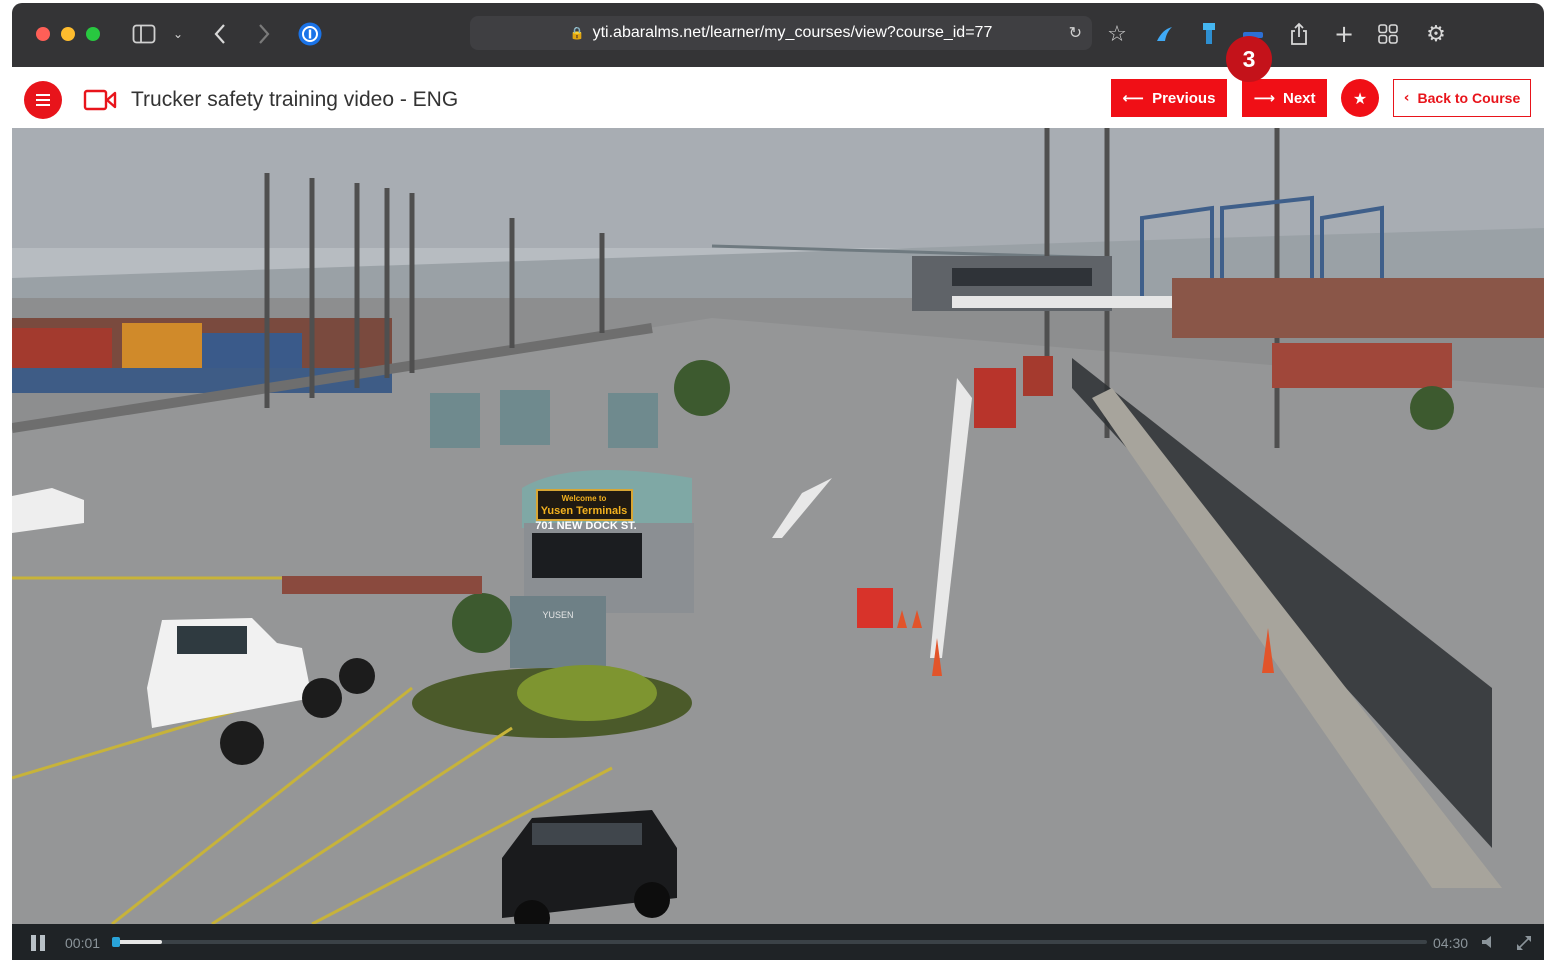 Image resolution: width=1555 pixels, height=960 pixels. Describe the element at coordinates (585, 526) in the screenshot. I see `gate-address: 701 NEW DOCK ST.` at that location.